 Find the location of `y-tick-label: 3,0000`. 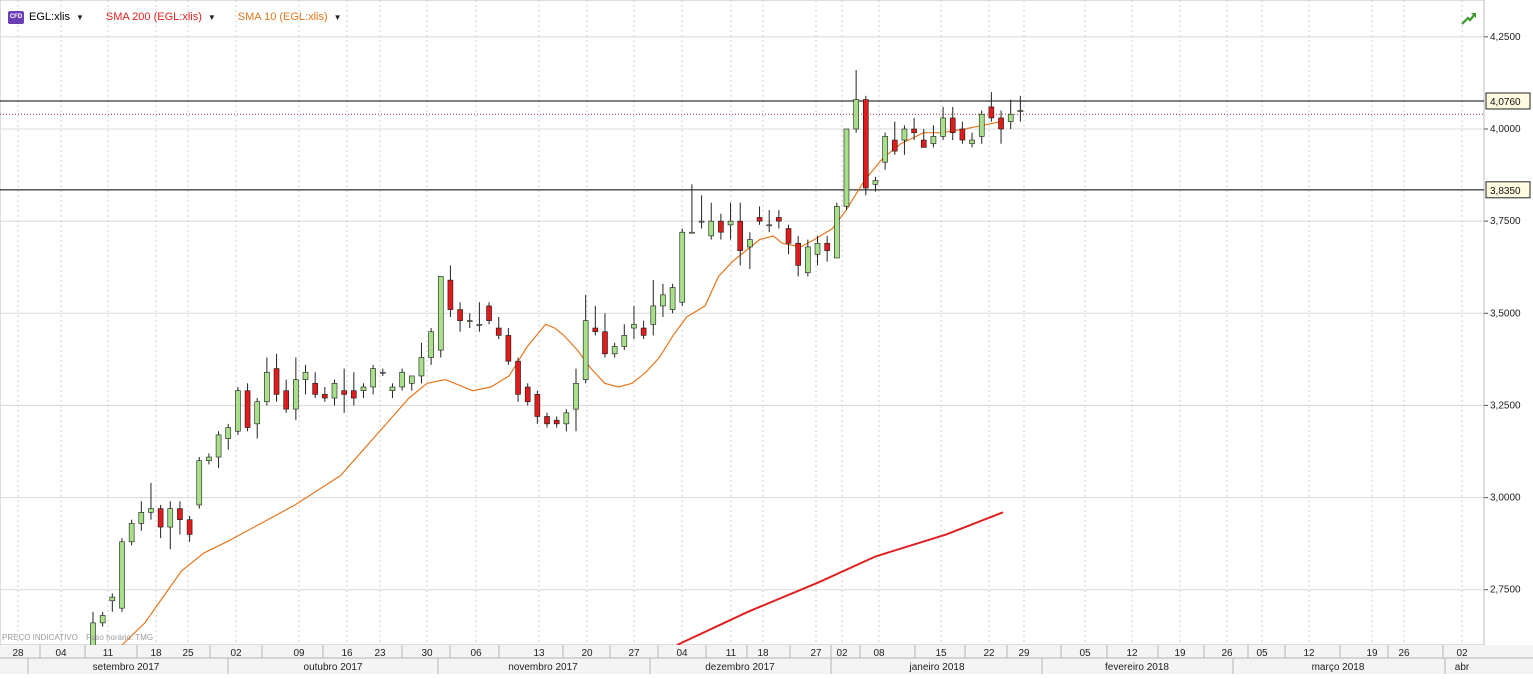

y-tick-label: 3,0000 is located at coordinates (1505, 498).